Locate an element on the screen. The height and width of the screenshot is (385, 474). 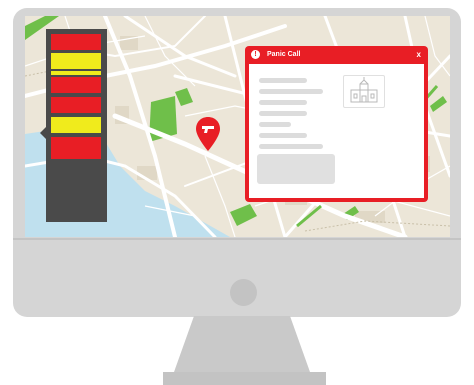
popup-title: Panic Call is located at coordinates (284, 54).